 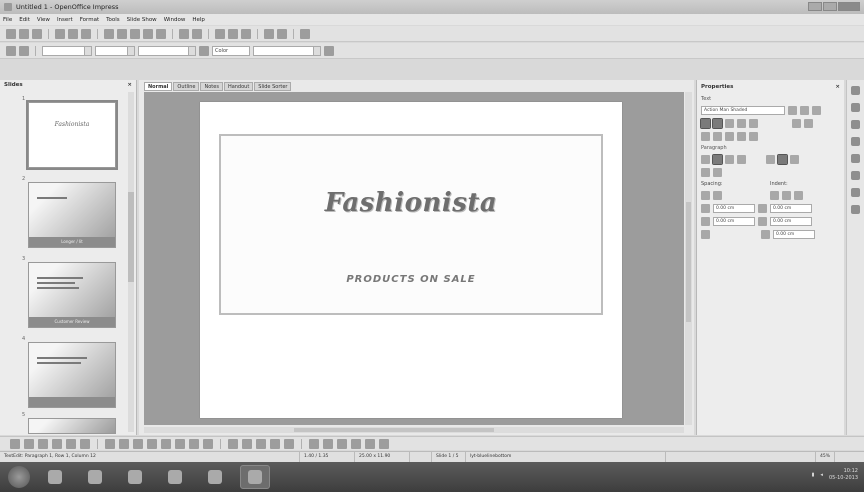 What do you see at coordinates (705, 221) in the screenshot?
I see `below-paragraph-icon` at bounding box center [705, 221].